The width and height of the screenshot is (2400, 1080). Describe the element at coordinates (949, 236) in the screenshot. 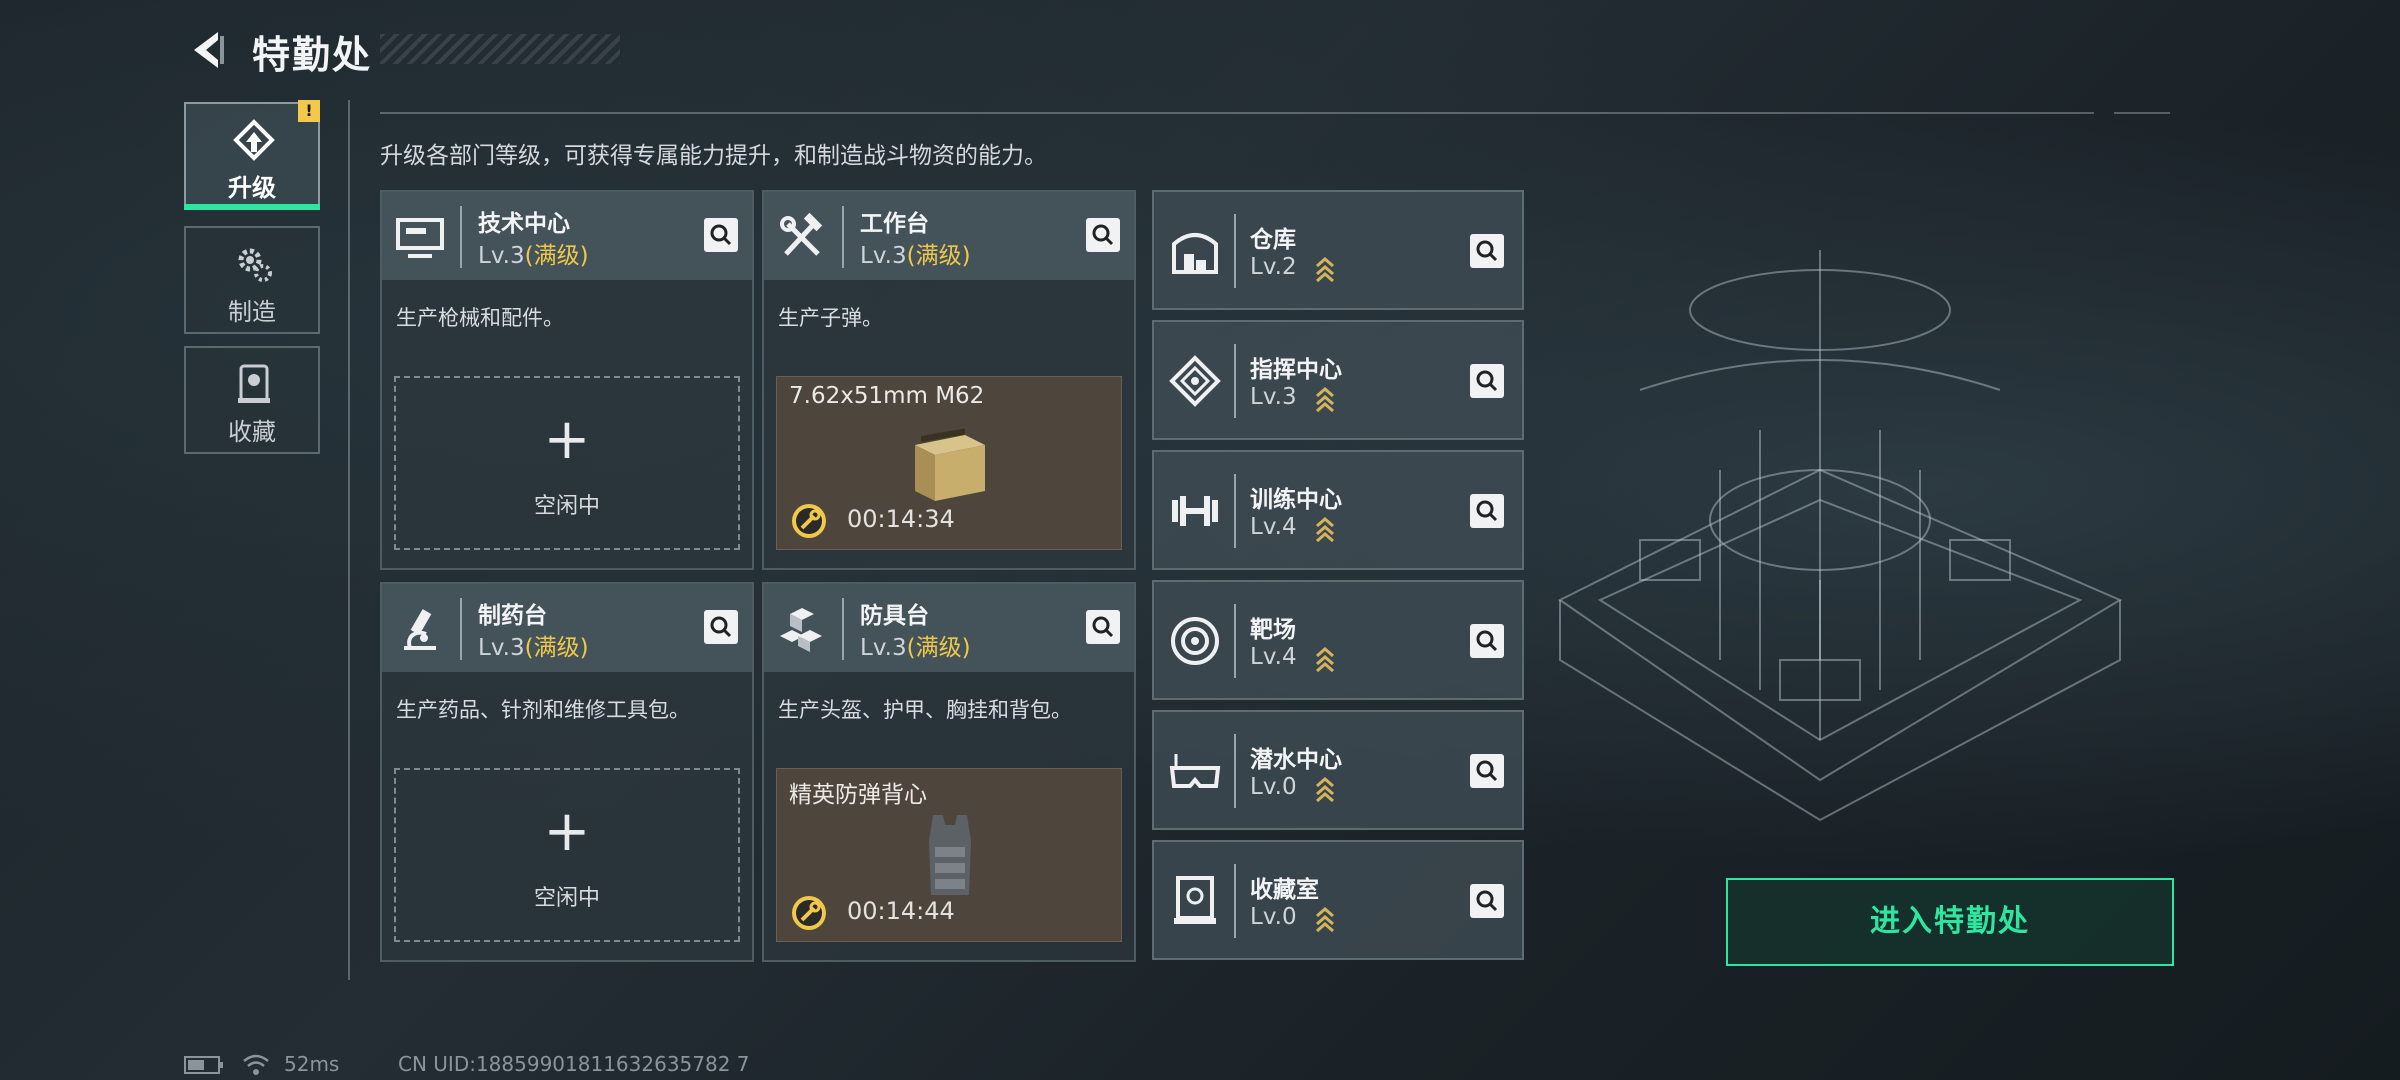

I see `card-header: 工作台 Lv.3(满级)` at that location.